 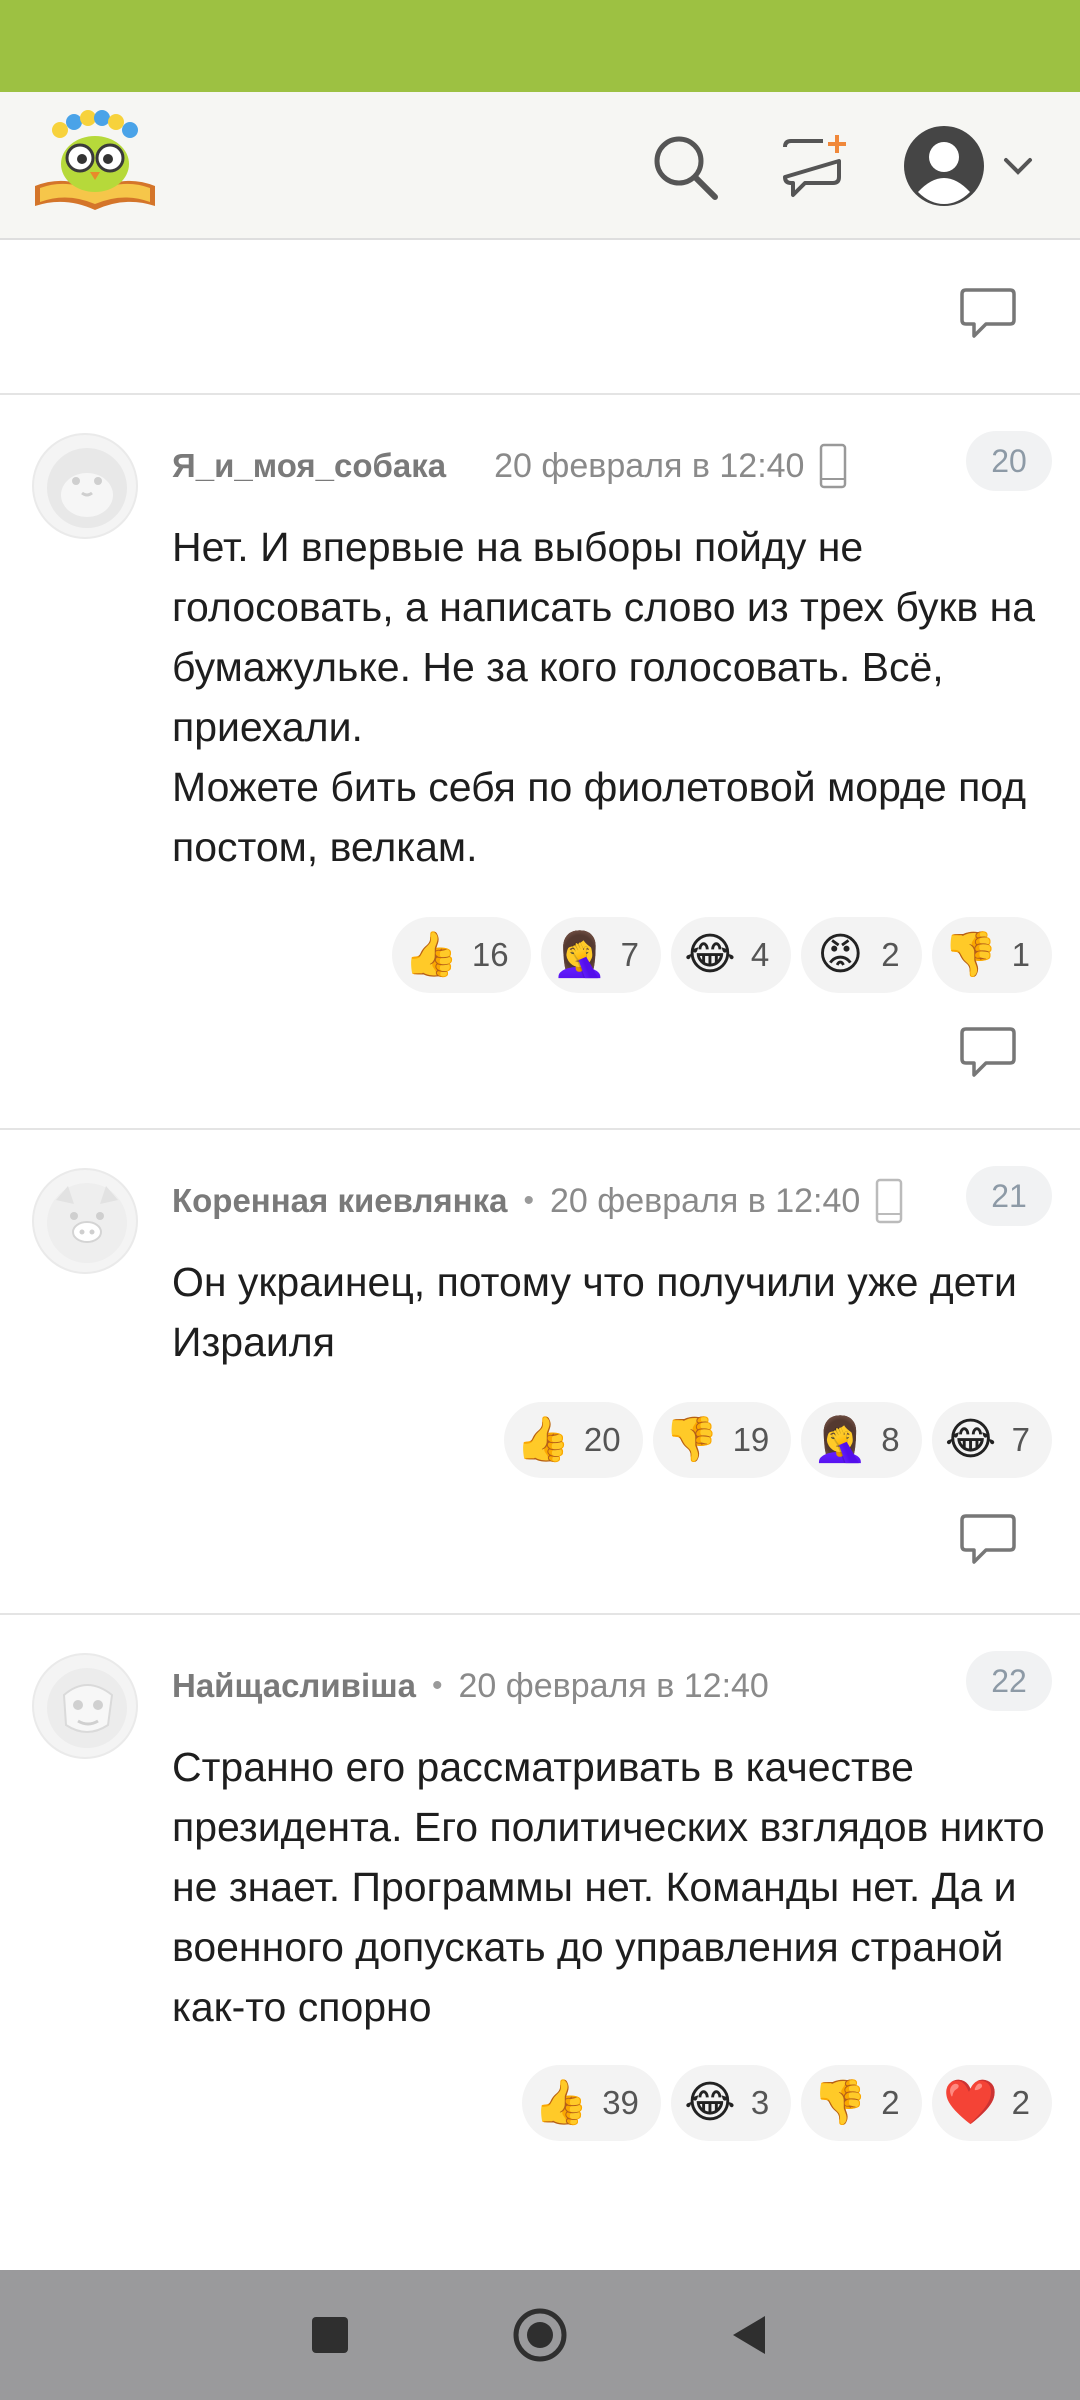 I want to click on site-logo, so click(x=95, y=164).